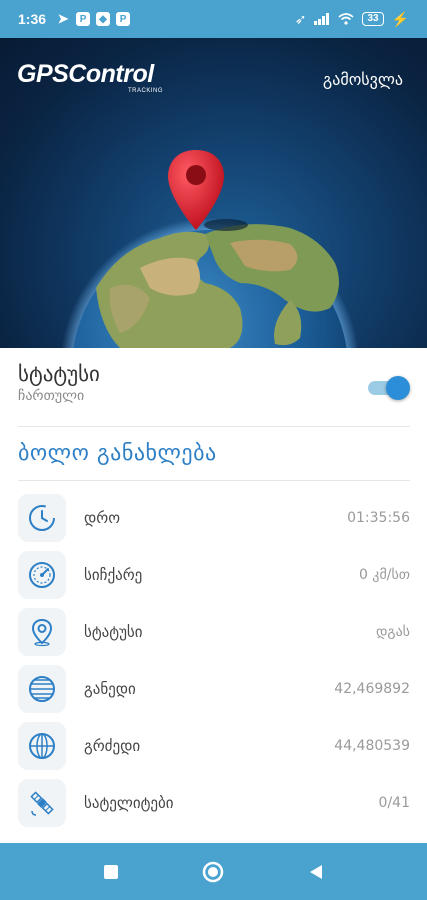 This screenshot has width=427, height=900. I want to click on list-item-latitude: განედი 42,469892, so click(214, 688).